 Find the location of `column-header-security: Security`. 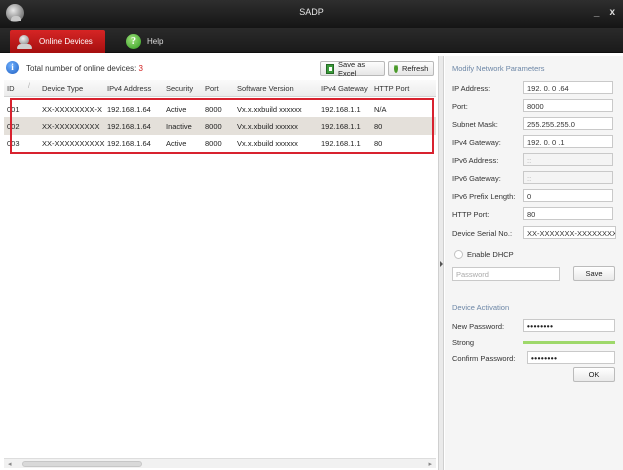

column-header-security: Security is located at coordinates (179, 88).